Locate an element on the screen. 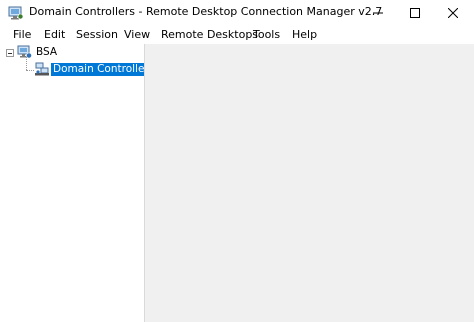 The width and height of the screenshot is (474, 322). file-group-icon is located at coordinates (25, 52).